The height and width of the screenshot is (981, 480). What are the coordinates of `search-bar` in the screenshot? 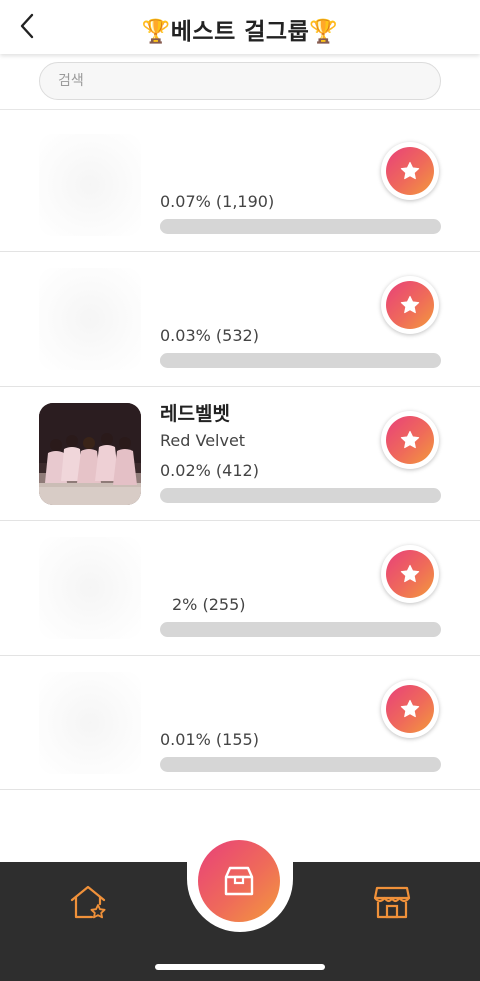 It's located at (240, 82).